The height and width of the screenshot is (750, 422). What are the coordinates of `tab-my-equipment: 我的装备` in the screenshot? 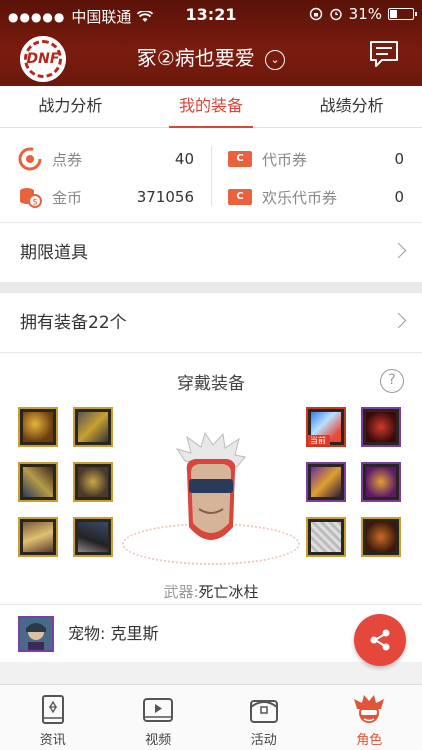 It's located at (211, 107).